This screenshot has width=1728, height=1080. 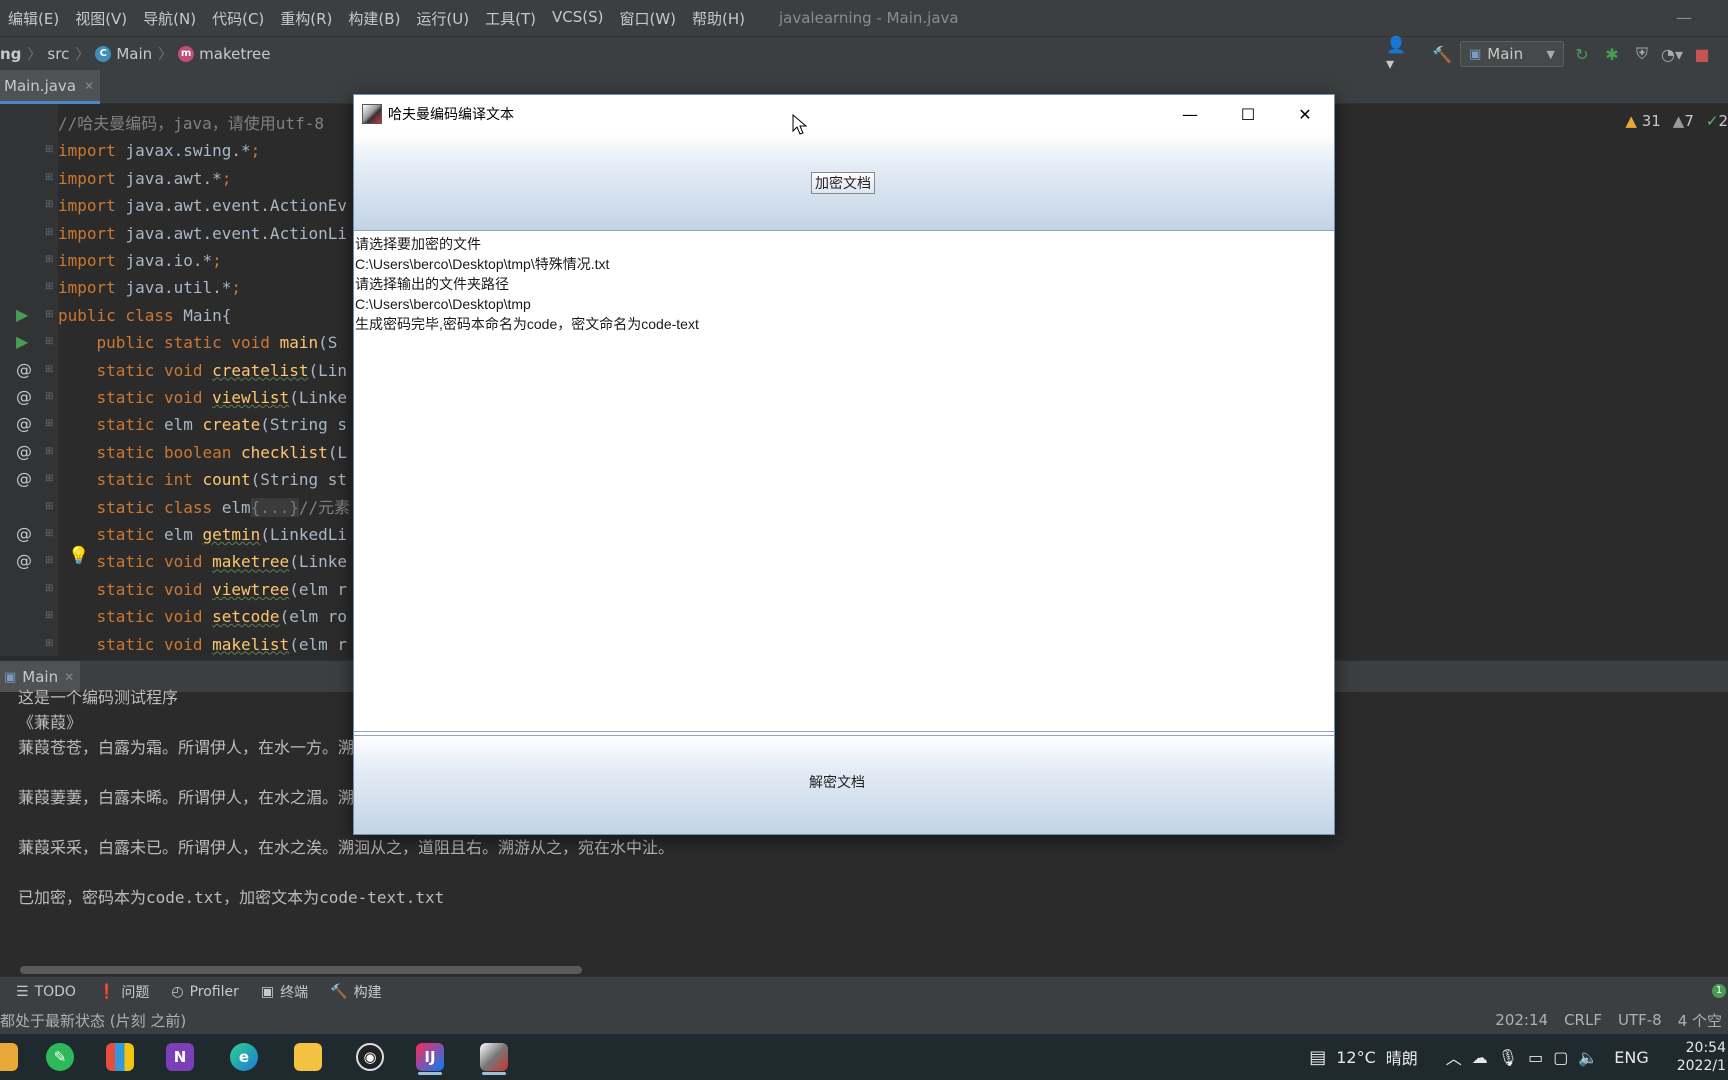 What do you see at coordinates (123, 992) in the screenshot?
I see `tool-tab-problems: ❗ 问题` at bounding box center [123, 992].